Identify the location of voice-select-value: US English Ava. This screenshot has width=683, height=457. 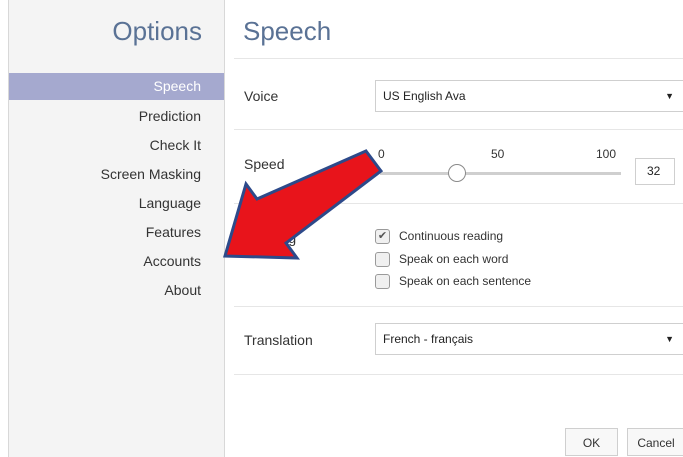
(424, 96).